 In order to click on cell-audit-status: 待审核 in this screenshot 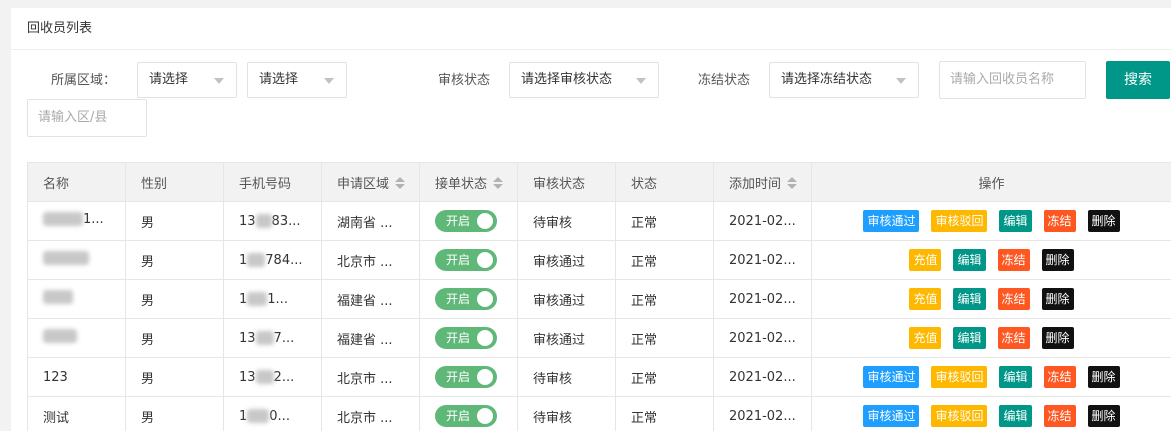, I will do `click(566, 413)`.